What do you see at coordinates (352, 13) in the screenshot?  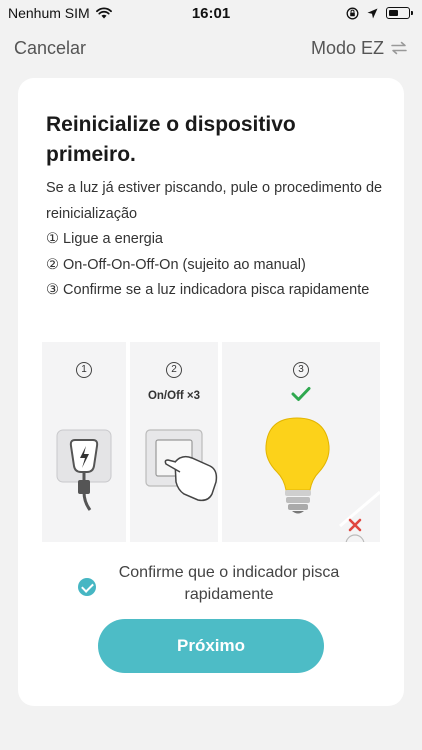 I see `lock-rotation-icon` at bounding box center [352, 13].